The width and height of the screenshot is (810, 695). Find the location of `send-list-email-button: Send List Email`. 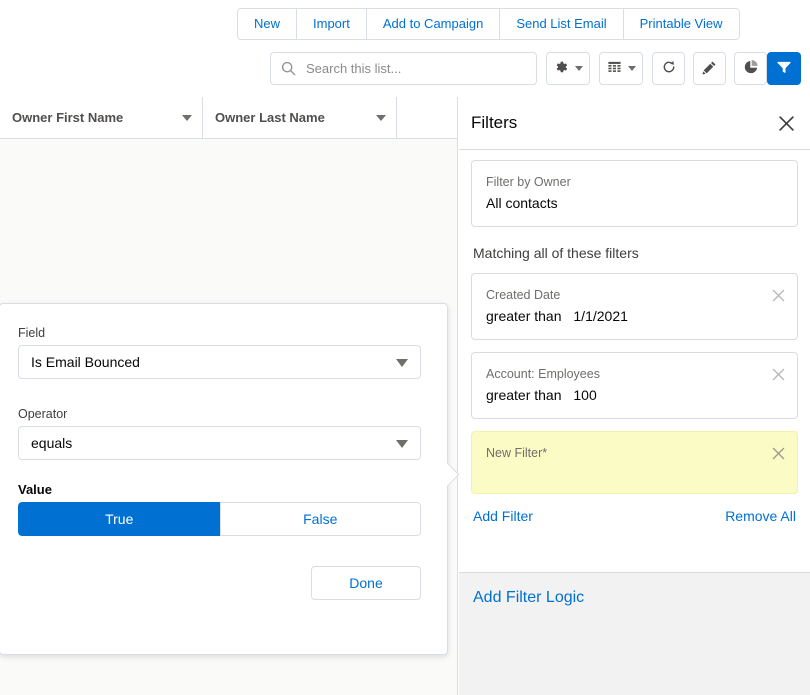

send-list-email-button: Send List Email is located at coordinates (562, 24).